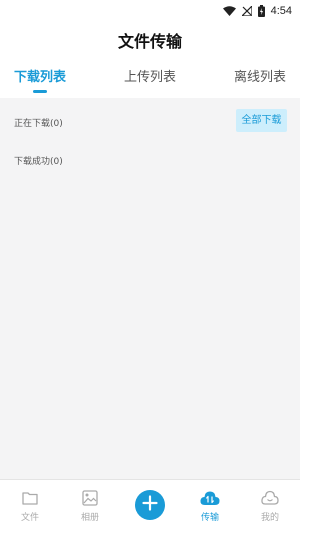 The width and height of the screenshot is (320, 534). What do you see at coordinates (40, 91) in the screenshot?
I see `tab-active-indicator` at bounding box center [40, 91].